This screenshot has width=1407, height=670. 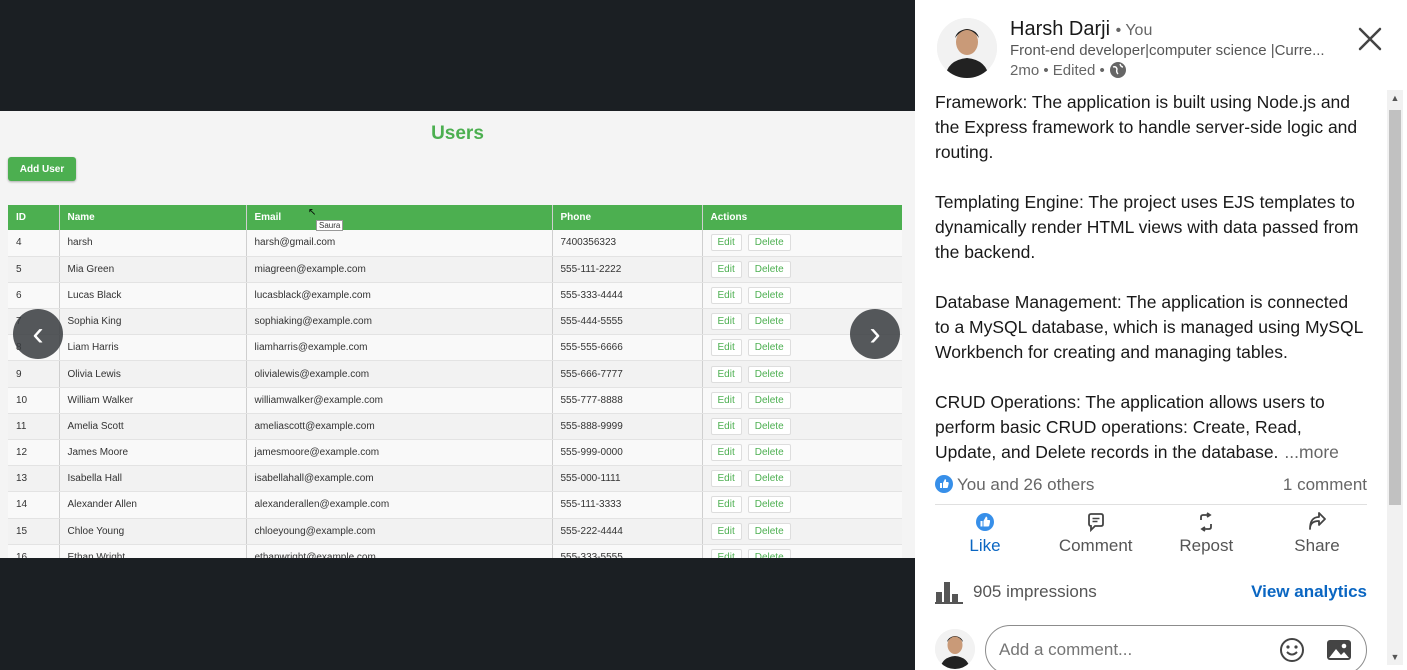 What do you see at coordinates (1035, 591) in the screenshot?
I see `impressions-text: 905 impressions` at bounding box center [1035, 591].